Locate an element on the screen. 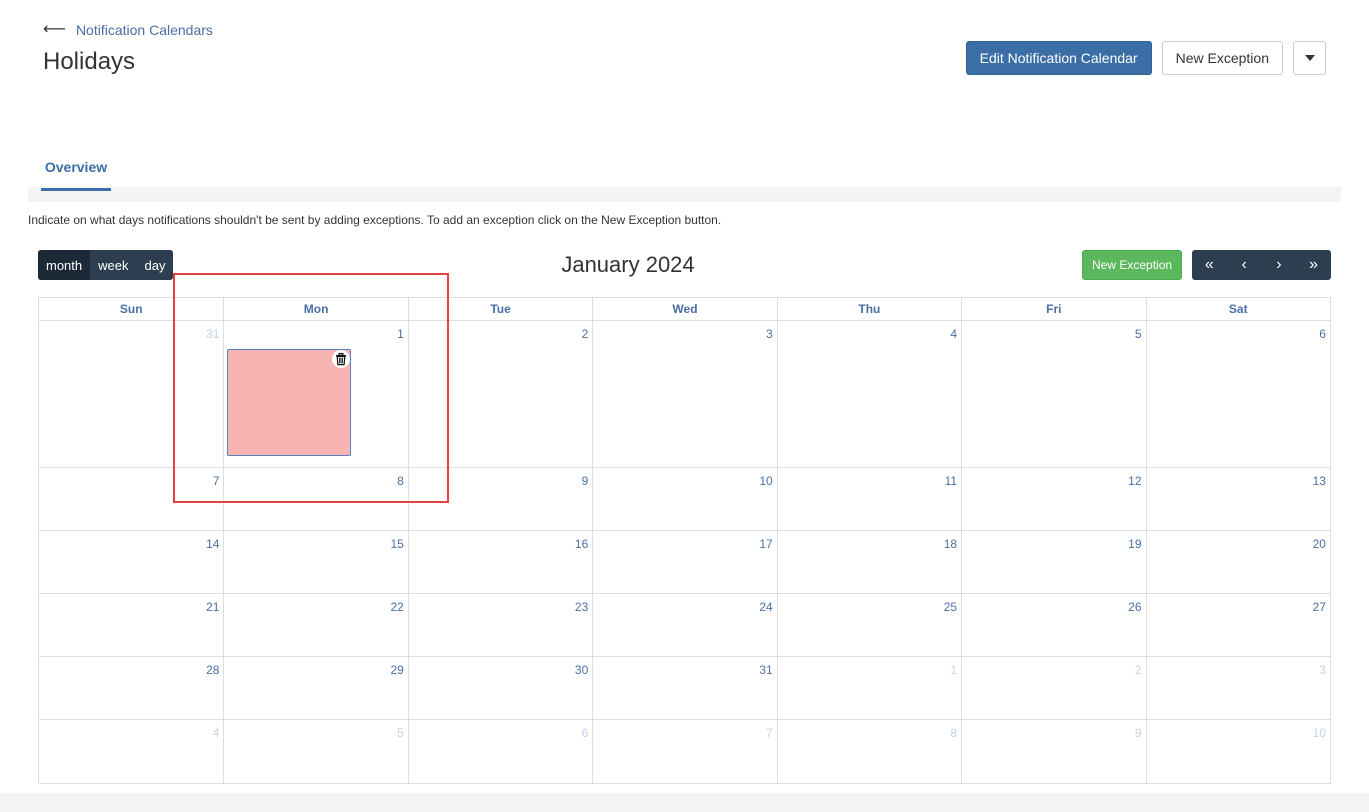 The image size is (1369, 812). day-cell: 15 is located at coordinates (315, 562).